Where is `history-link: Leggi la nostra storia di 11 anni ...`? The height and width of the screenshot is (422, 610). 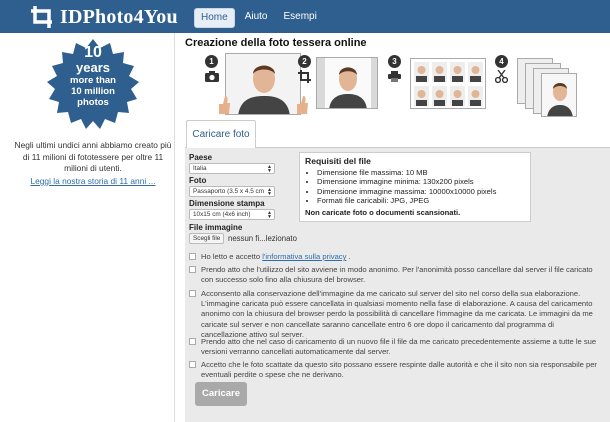 history-link: Leggi la nostra storia di 11 anni ... is located at coordinates (93, 181).